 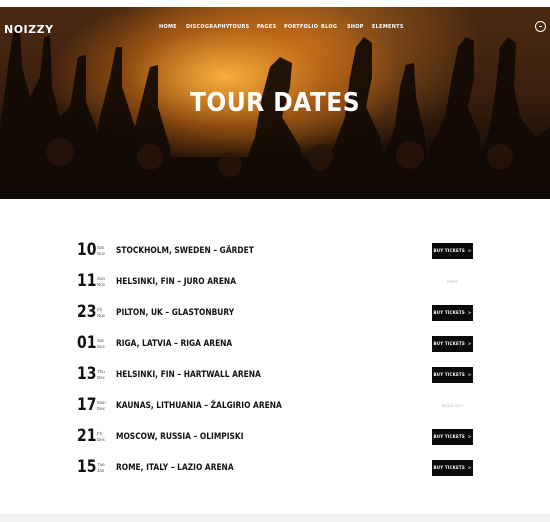 What do you see at coordinates (101, 371) in the screenshot?
I see `tour-weekday: Thu` at bounding box center [101, 371].